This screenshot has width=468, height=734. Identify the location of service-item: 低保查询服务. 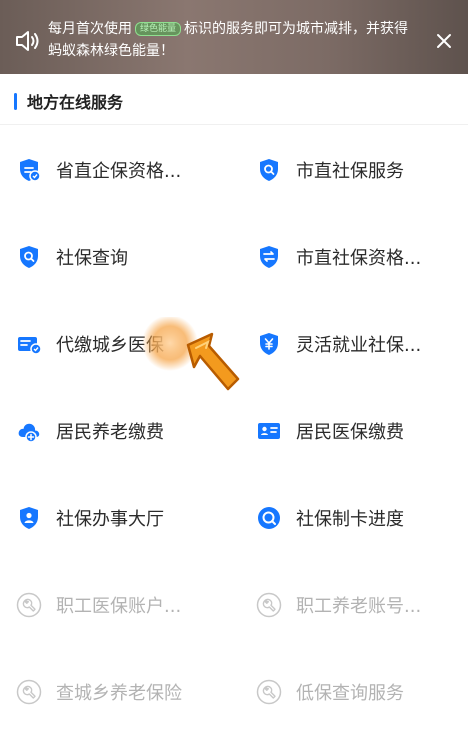
(330, 692).